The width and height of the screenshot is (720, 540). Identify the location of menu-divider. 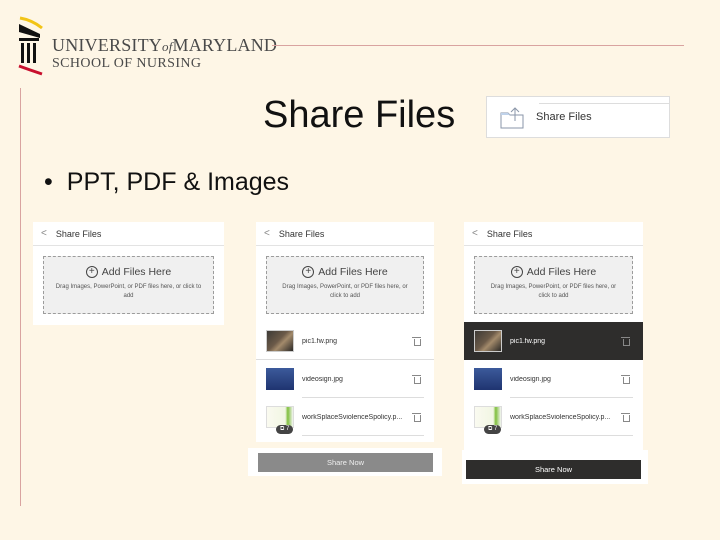
(604, 103).